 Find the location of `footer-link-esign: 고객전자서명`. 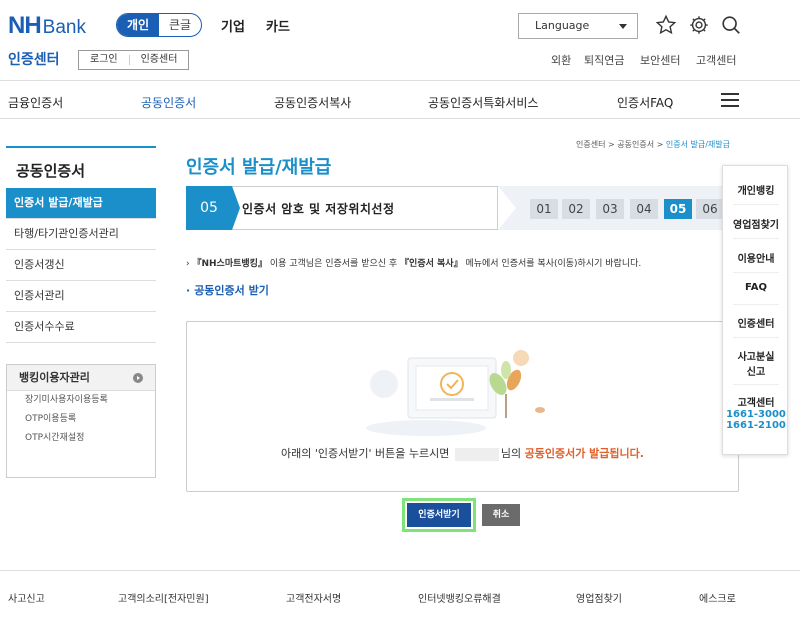

footer-link-esign: 고객전자서명 is located at coordinates (313, 597).